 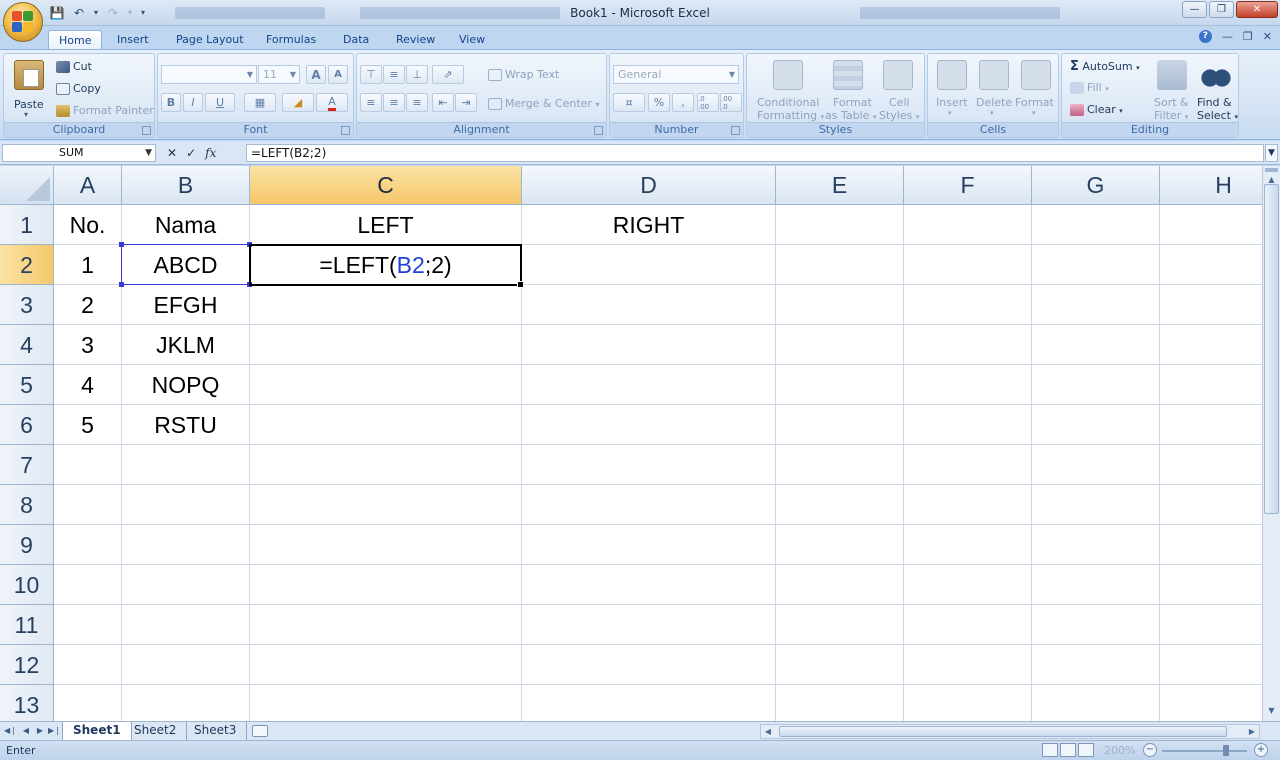 What do you see at coordinates (385, 225) in the screenshot?
I see `cell-c1: LEFT` at bounding box center [385, 225].